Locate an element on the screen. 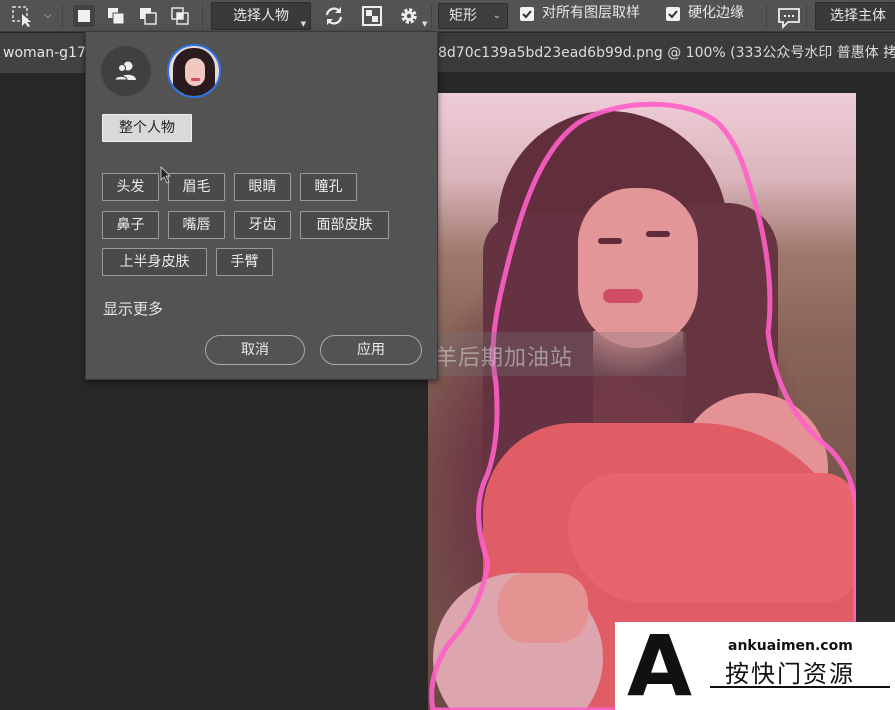 The height and width of the screenshot is (710, 895). feature-button-lips: 嘴唇 is located at coordinates (196, 225).